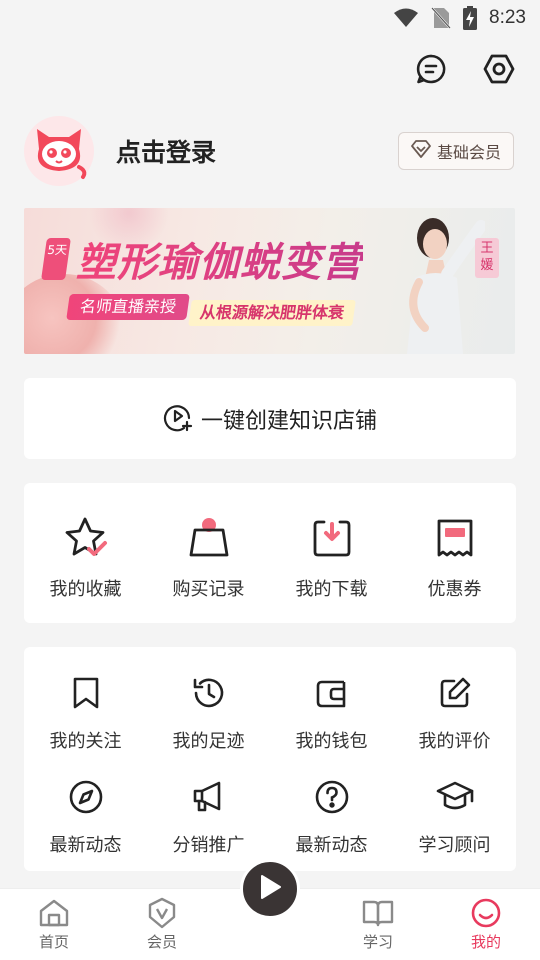  What do you see at coordinates (208, 589) in the screenshot?
I see `purchase-records-label: 购买记录` at bounding box center [208, 589].